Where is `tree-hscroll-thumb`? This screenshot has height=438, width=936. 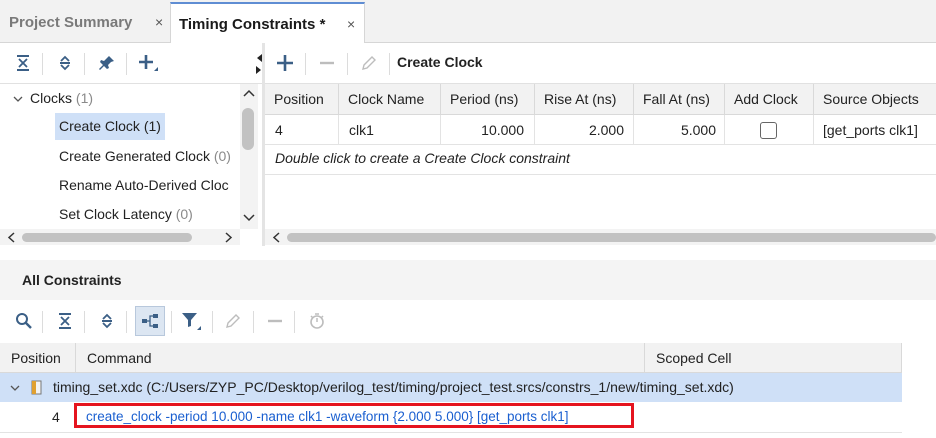
tree-hscroll-thumb is located at coordinates (107, 237).